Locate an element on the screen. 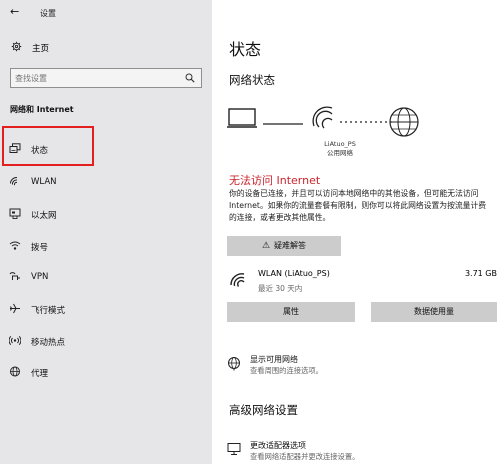 Image resolution: width=500 pixels, height=464 pixels. sidebar-item-label: WLAN is located at coordinates (44, 182).